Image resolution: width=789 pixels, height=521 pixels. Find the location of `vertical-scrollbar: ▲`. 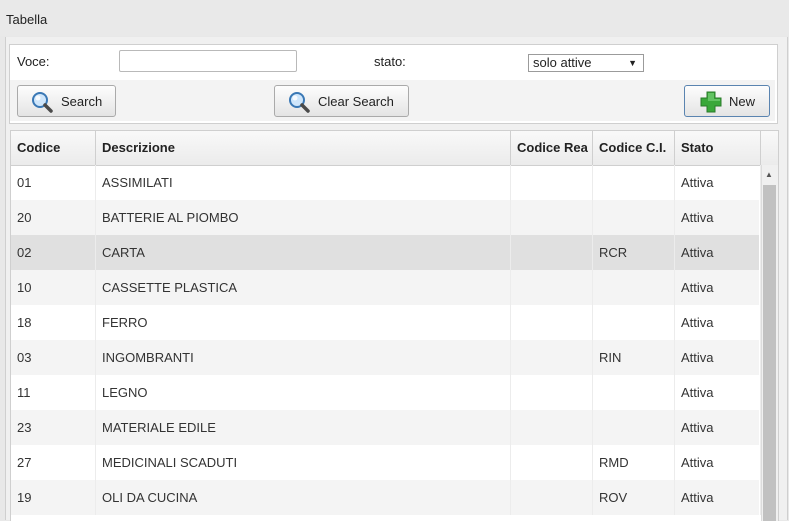

vertical-scrollbar: ▲ is located at coordinates (769, 343).